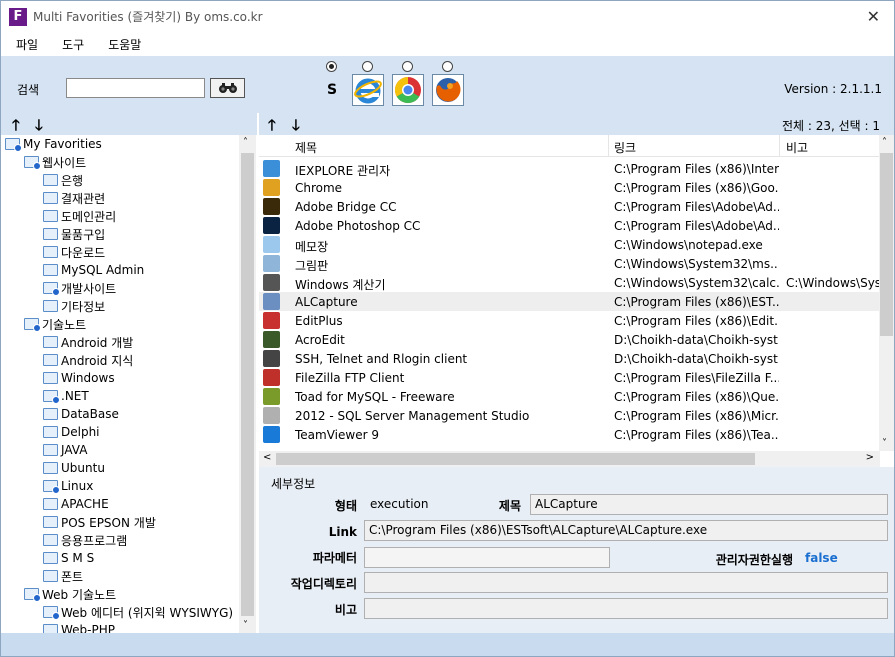 This screenshot has height=657, width=895. Describe the element at coordinates (569, 244) in the screenshot. I see `list-row: 메모장 C:\Windows\notepad.exe` at that location.